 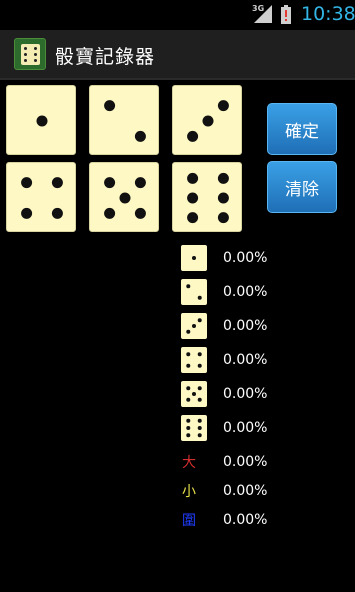 I want to click on die-face-6-icon, so click(x=208, y=198).